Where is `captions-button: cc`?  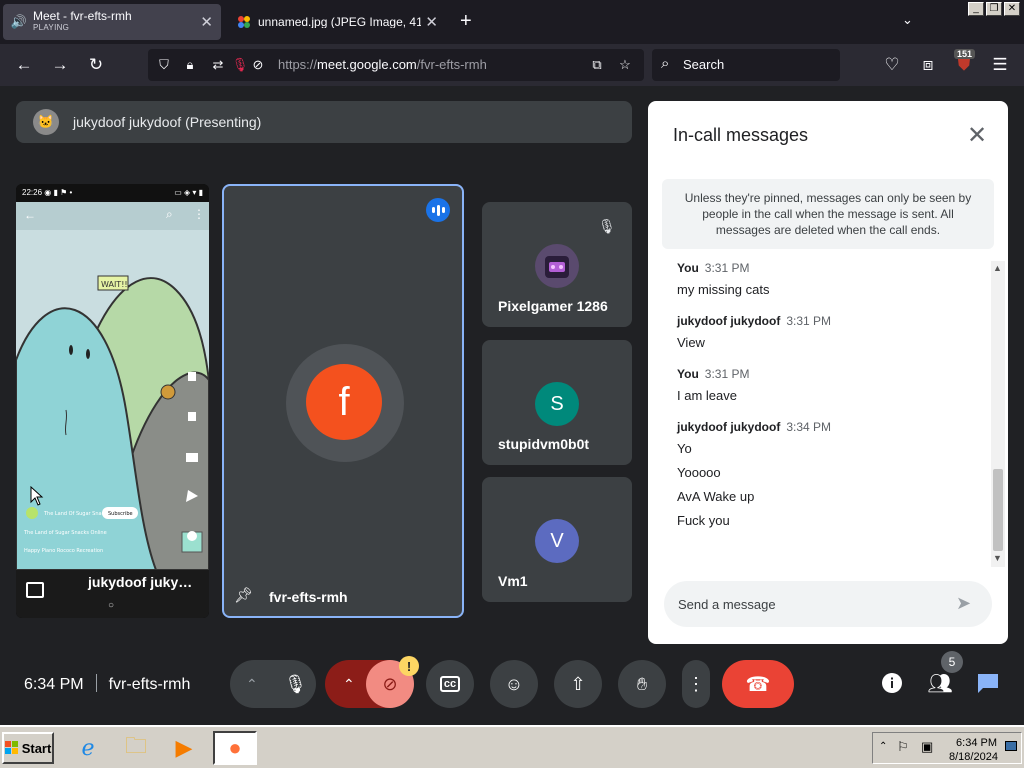
captions-button: cc is located at coordinates (450, 684).